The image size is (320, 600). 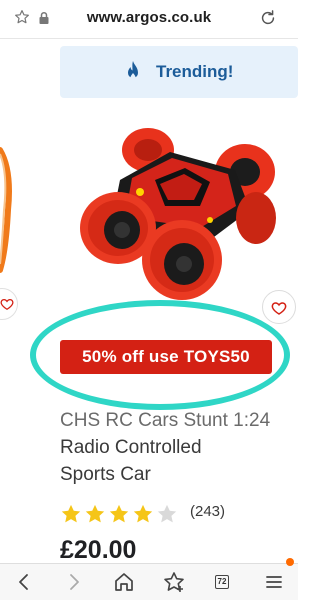 I want to click on trending-banner: Trending!, so click(x=179, y=72).